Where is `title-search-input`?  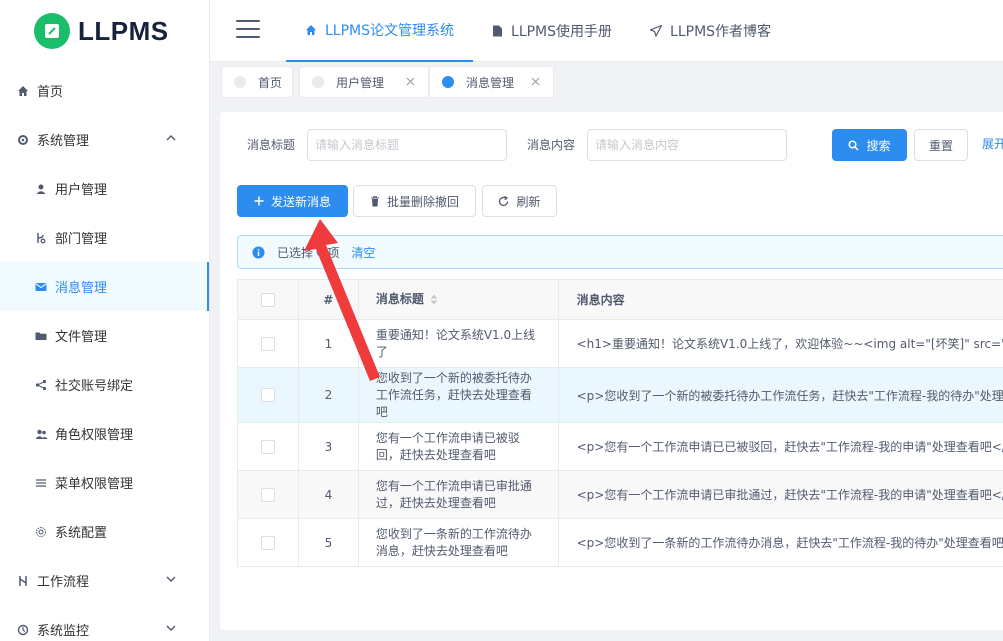 title-search-input is located at coordinates (407, 145).